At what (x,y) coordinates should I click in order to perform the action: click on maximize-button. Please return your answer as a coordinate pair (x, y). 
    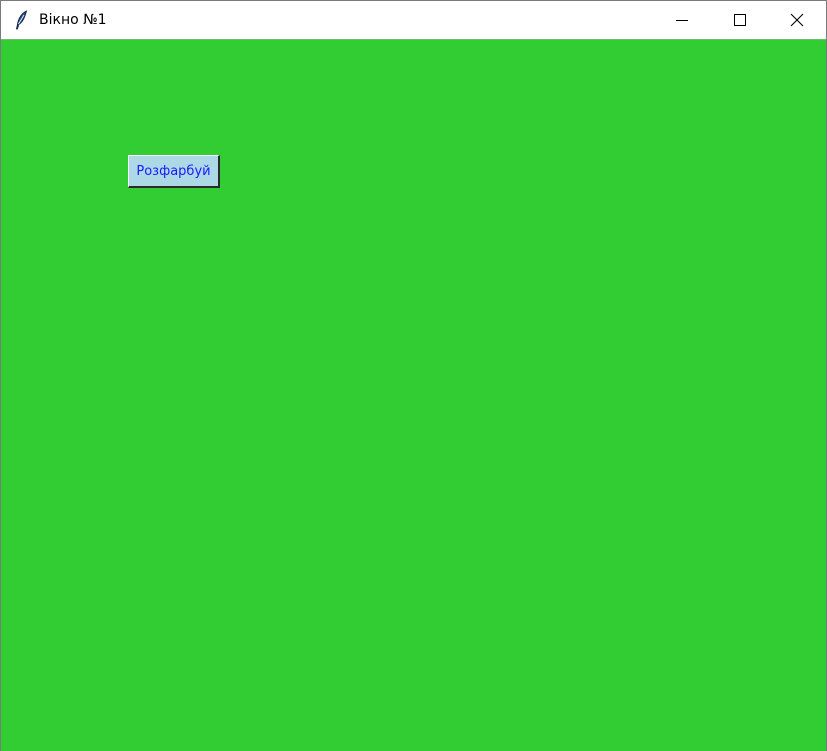
    Looking at the image, I should click on (740, 20).